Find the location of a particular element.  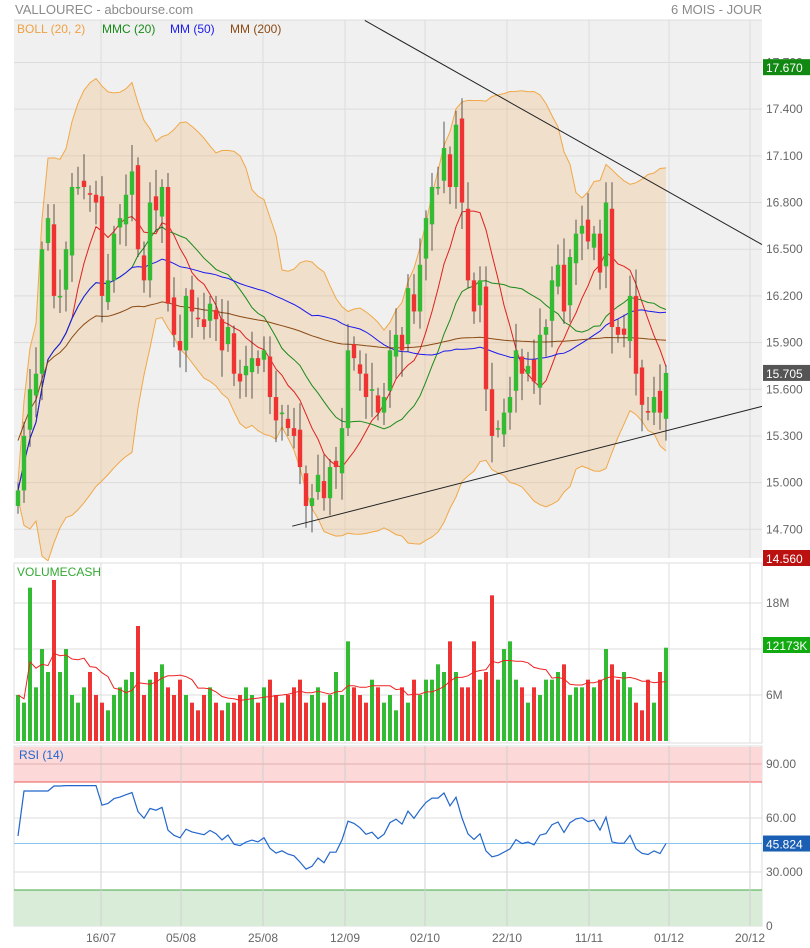

date-axis-label: 20/12 is located at coordinates (750, 938).